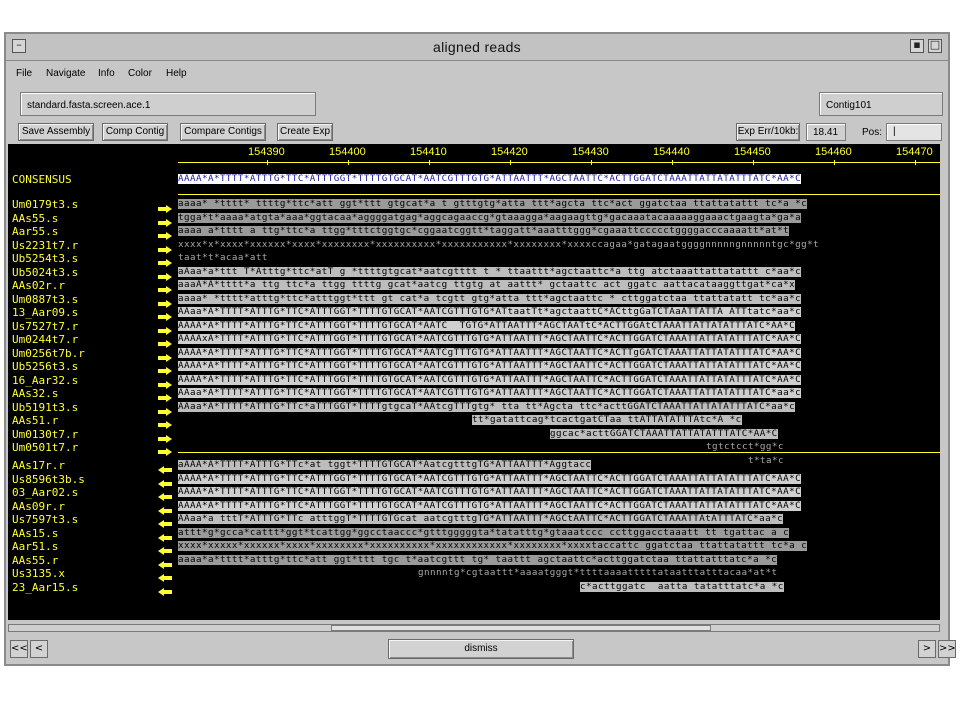 This screenshot has width=960, height=720. I want to click on read-name: Aar51.s, so click(35, 546).